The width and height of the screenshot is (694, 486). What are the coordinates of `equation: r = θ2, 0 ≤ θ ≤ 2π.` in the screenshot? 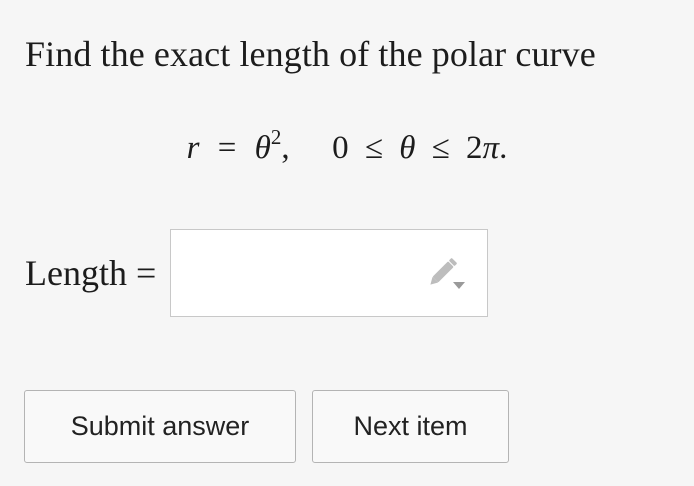 It's located at (347, 148).